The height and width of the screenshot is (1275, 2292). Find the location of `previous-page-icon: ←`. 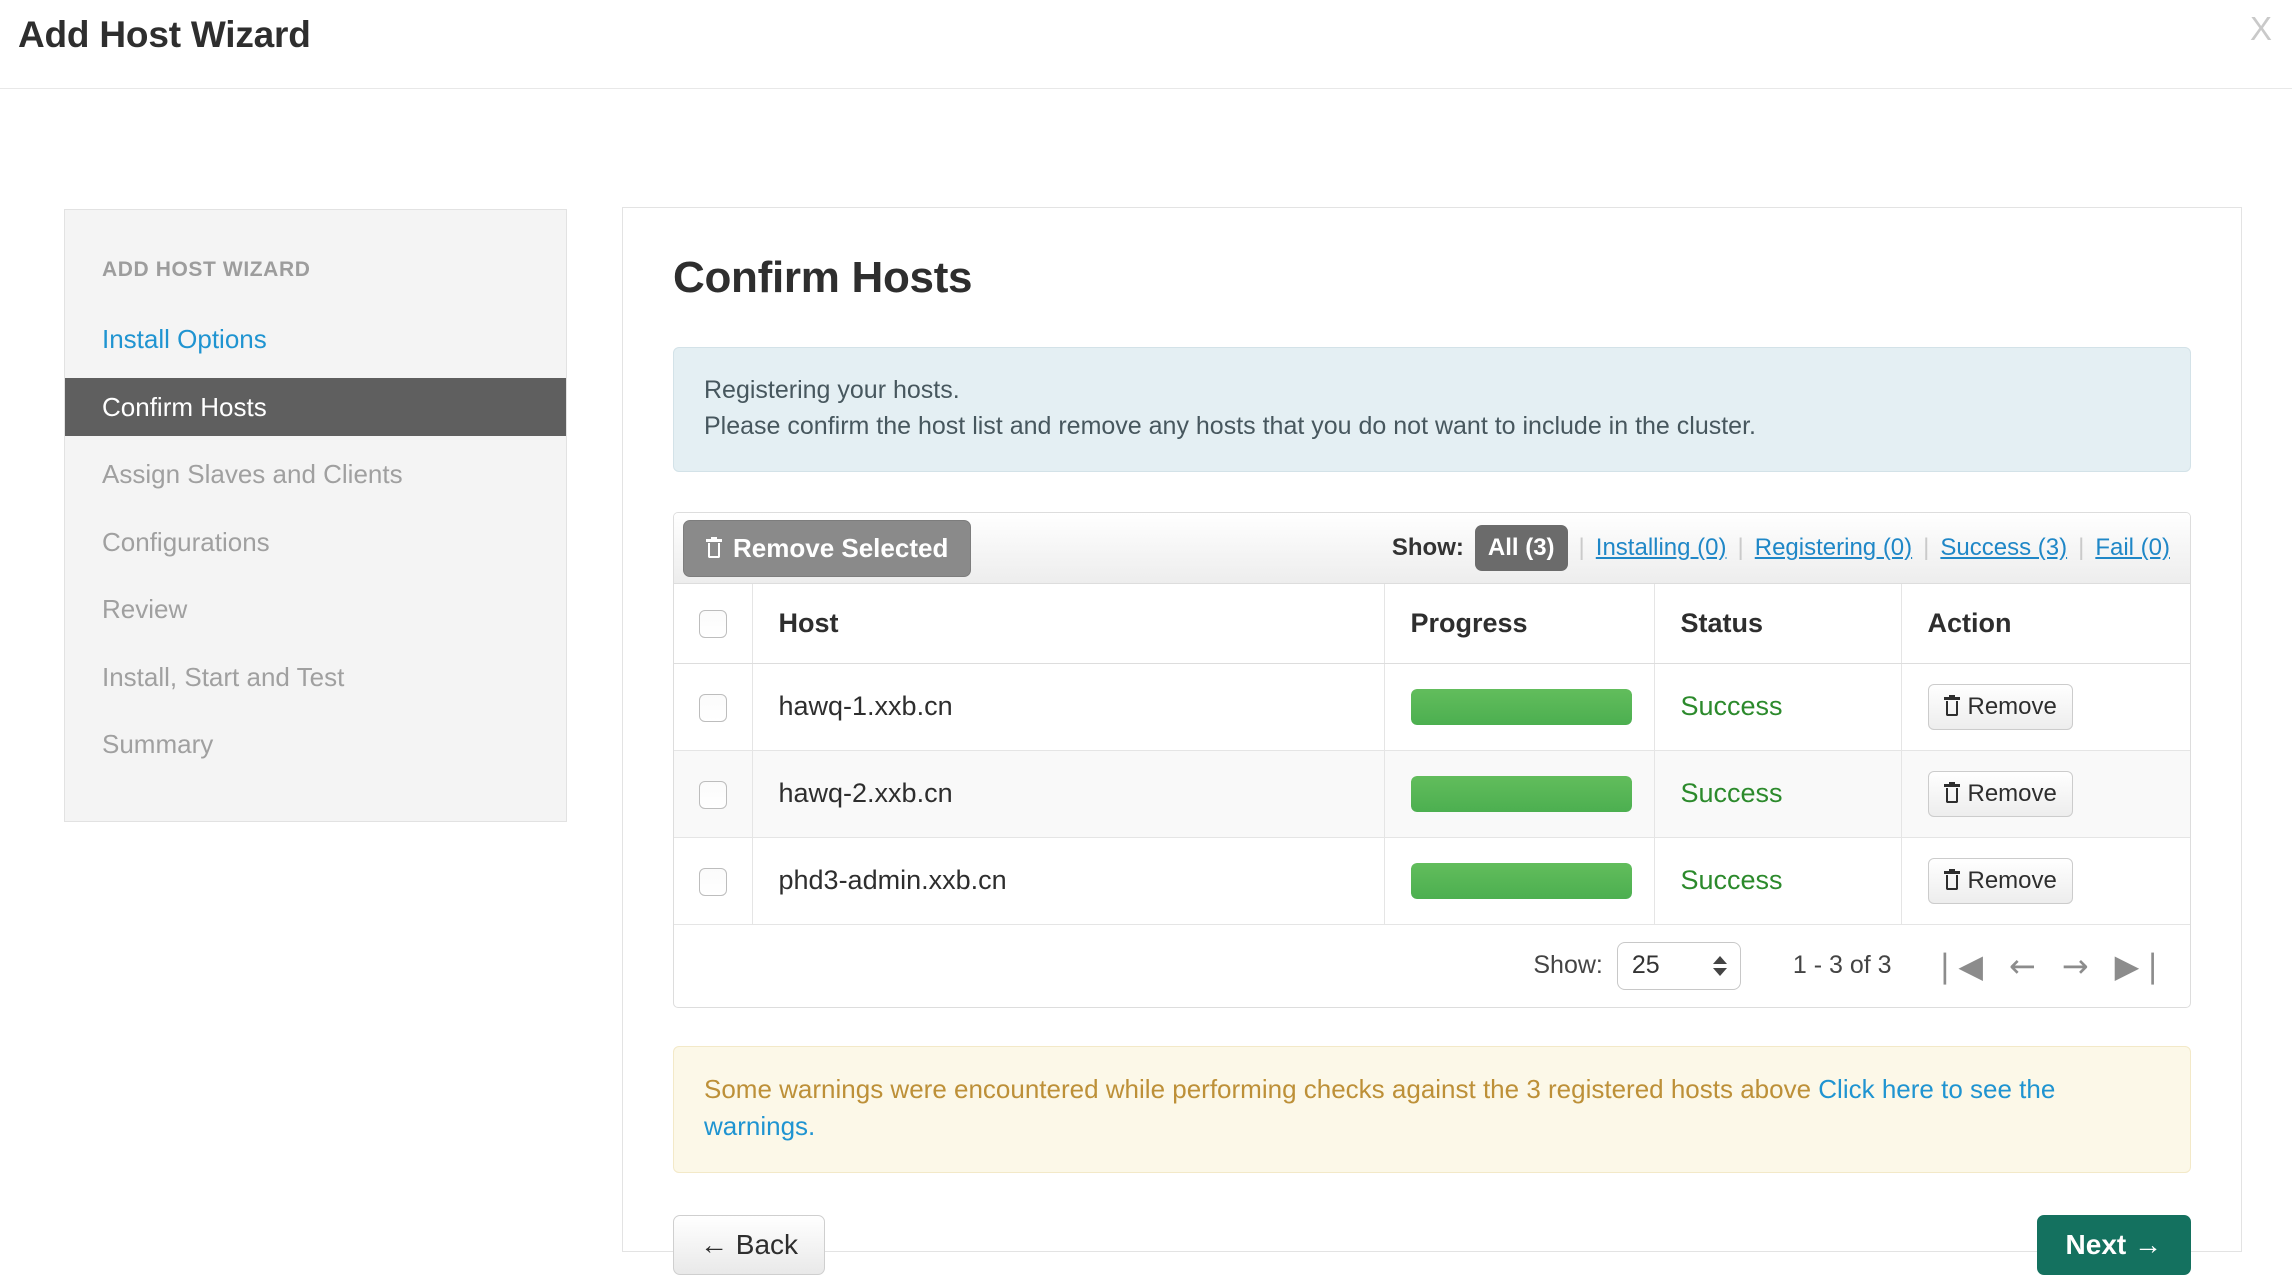

previous-page-icon: ← is located at coordinates (2022, 966).